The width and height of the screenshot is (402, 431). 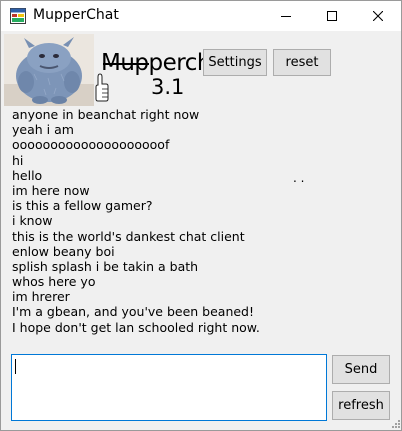 I want to click on logo-strike, so click(x=126, y=64).